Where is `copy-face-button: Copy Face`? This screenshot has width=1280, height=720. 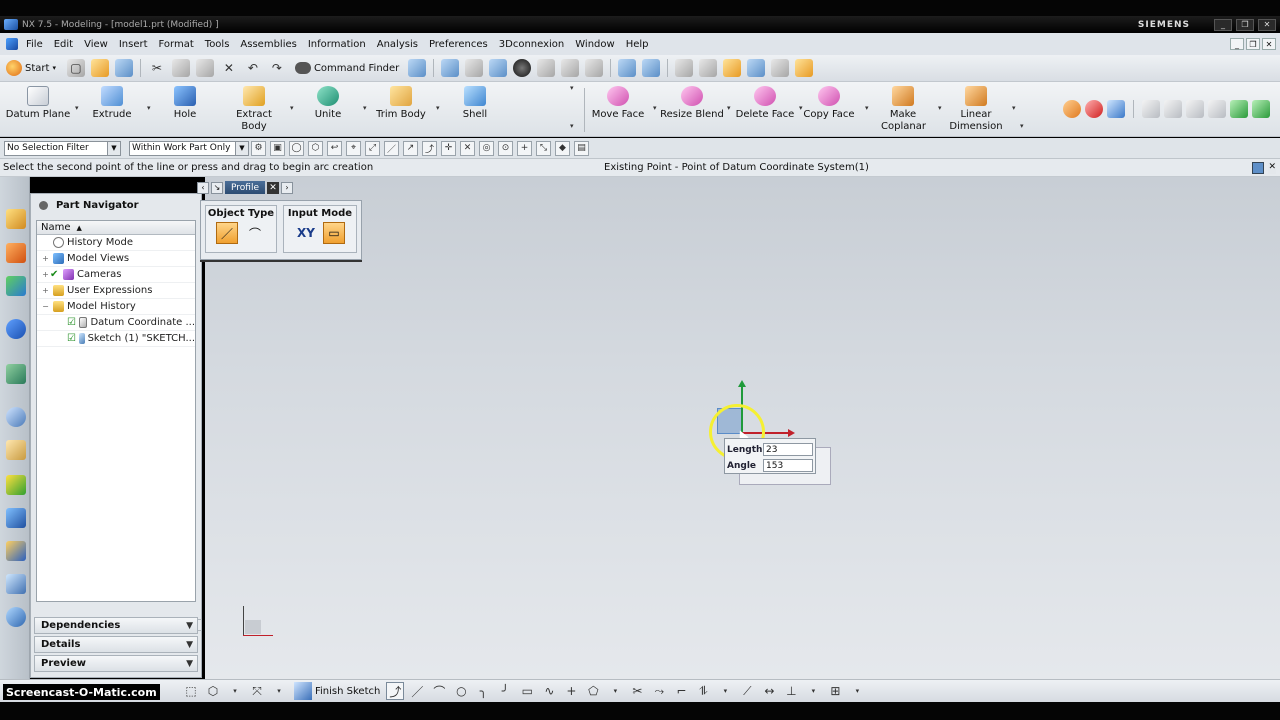
copy-face-button: Copy Face is located at coordinates (829, 103).